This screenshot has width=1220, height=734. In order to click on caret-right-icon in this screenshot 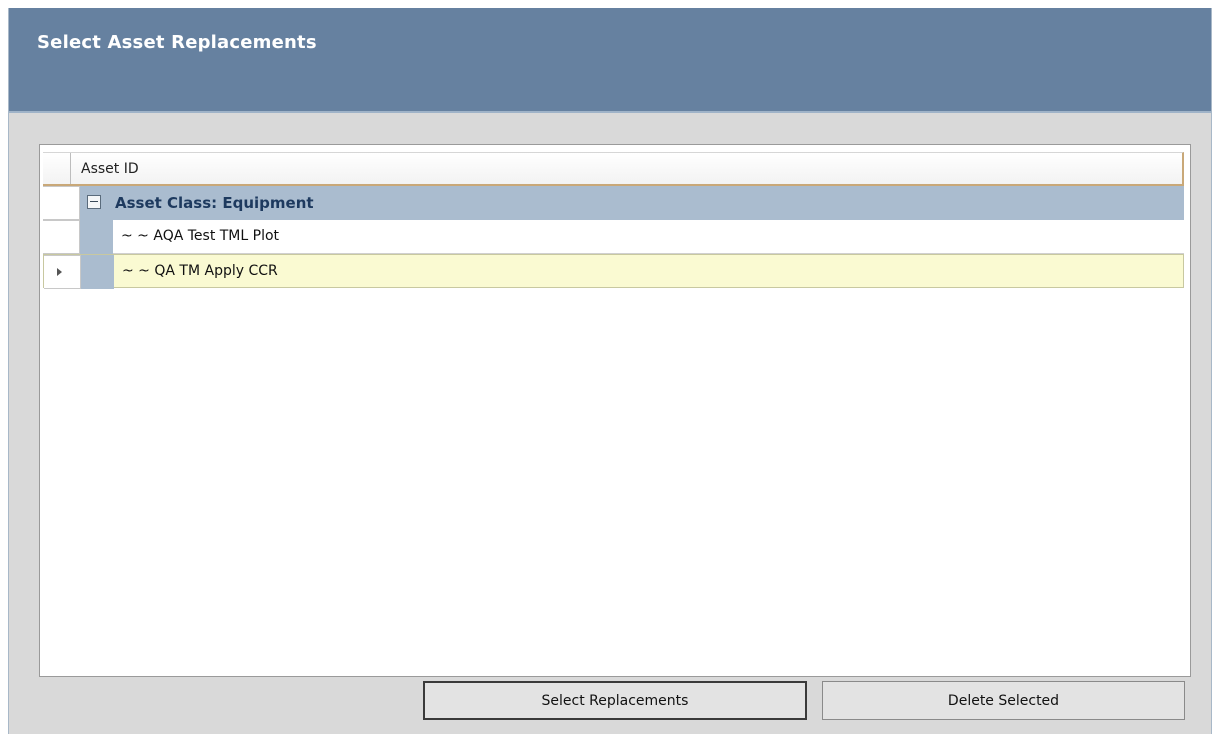, I will do `click(59, 272)`.